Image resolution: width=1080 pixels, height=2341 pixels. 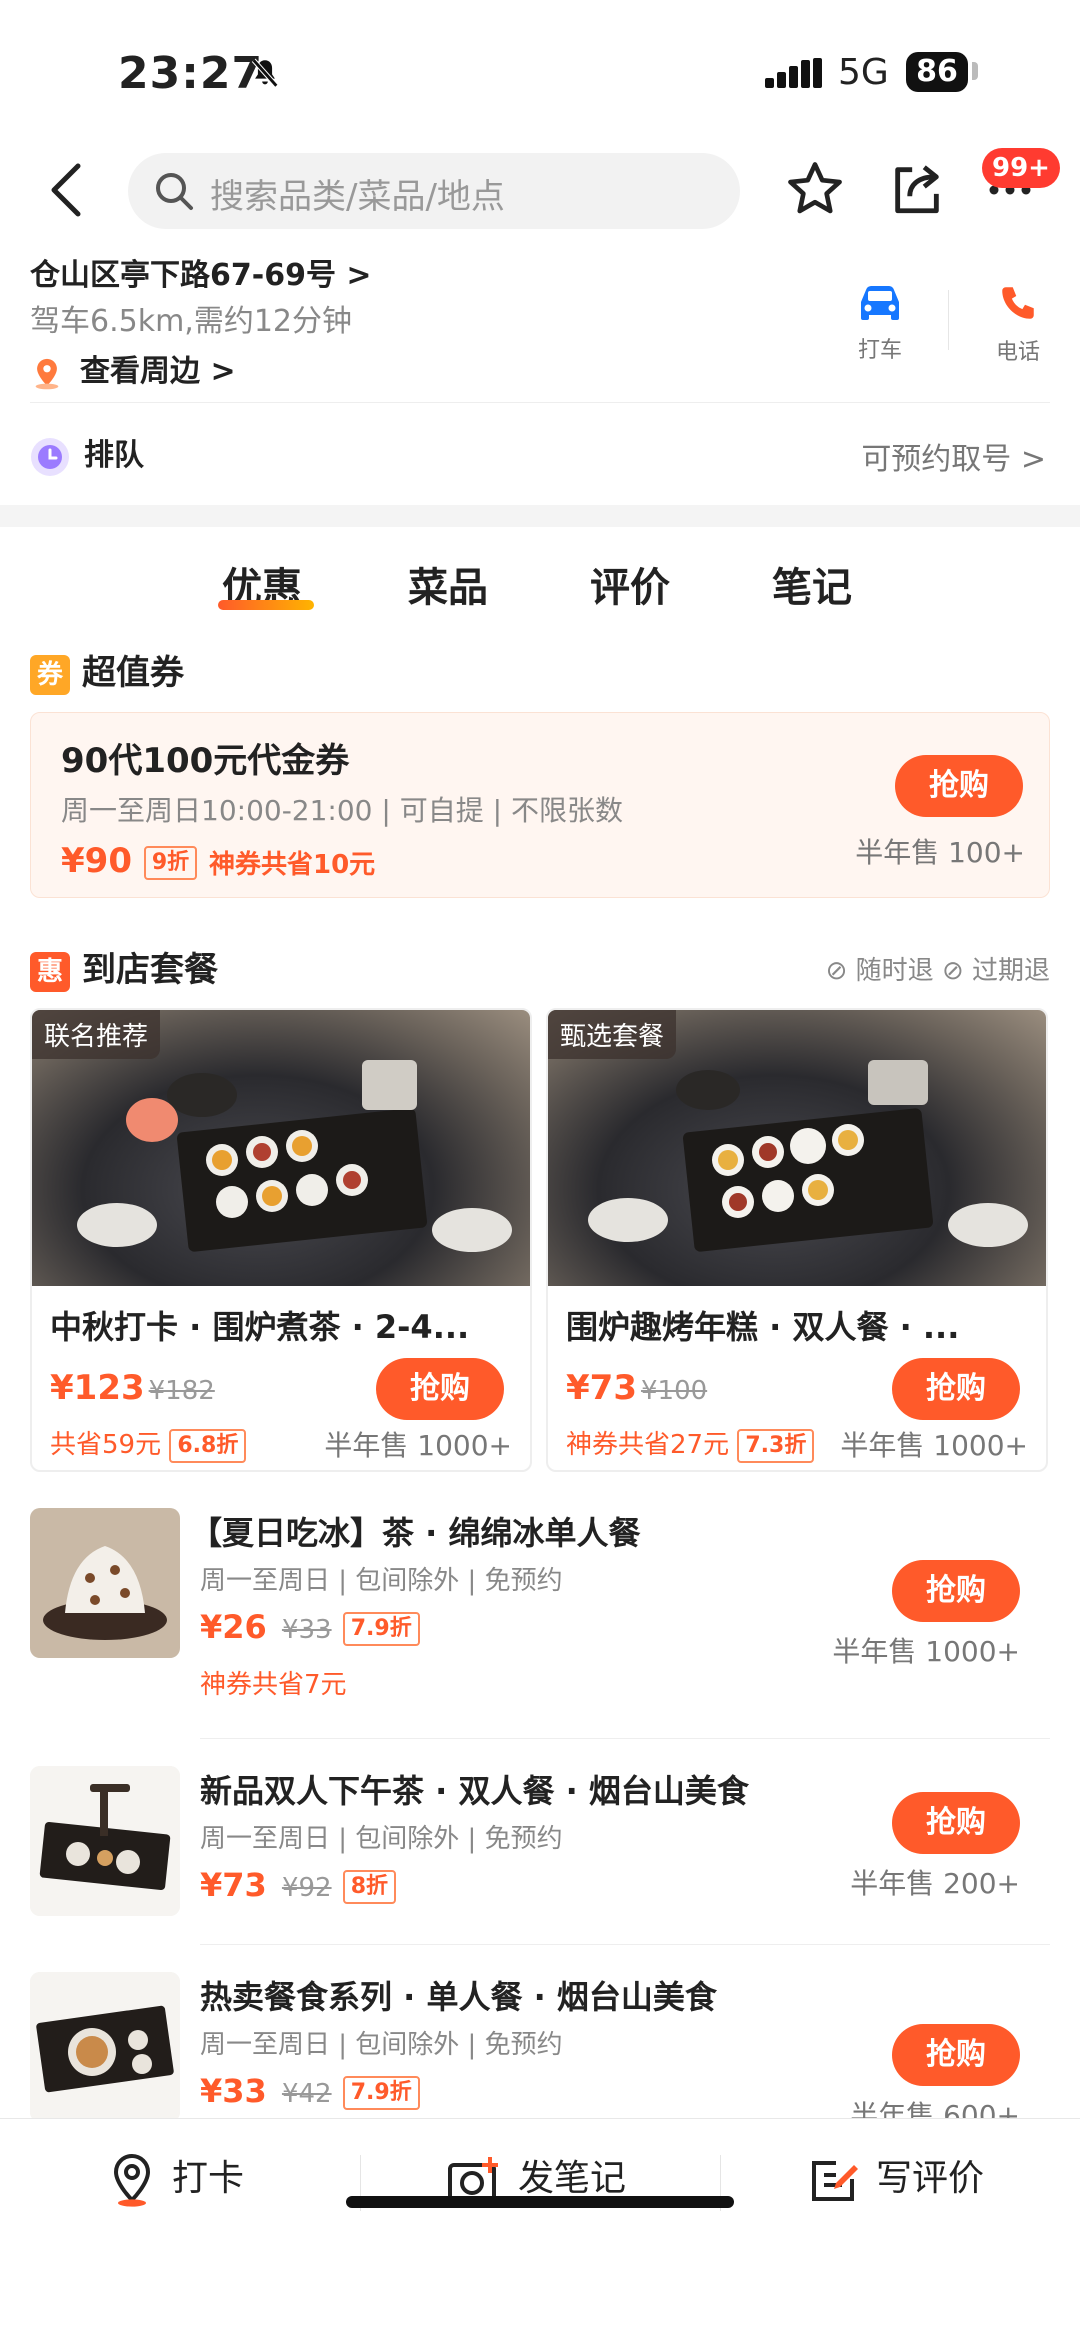 I want to click on original-price: ¥33, so click(x=306, y=1630).